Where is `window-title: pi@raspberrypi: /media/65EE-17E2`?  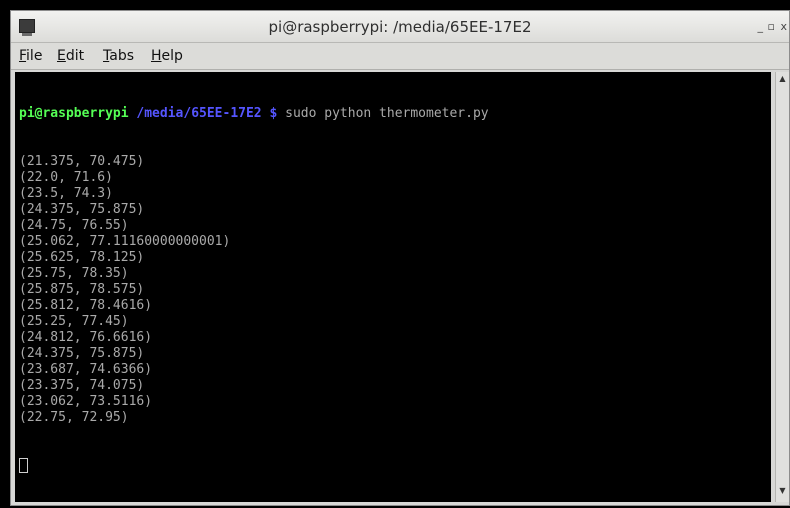
window-title: pi@raspberrypi: /media/65EE-17E2 is located at coordinates (400, 27).